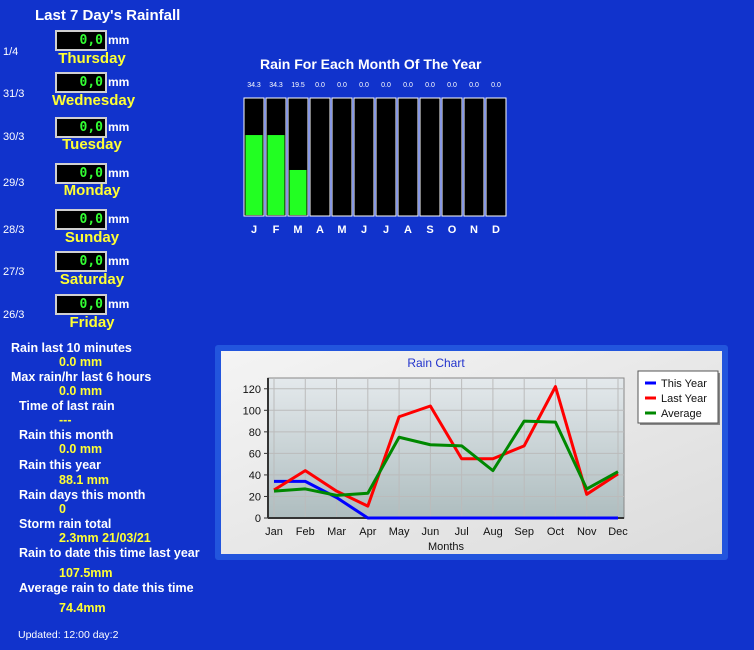 Image resolution: width=754 pixels, height=650 pixels. I want to click on to-date-last-year-label: Rain to date this time last year, so click(109, 553).